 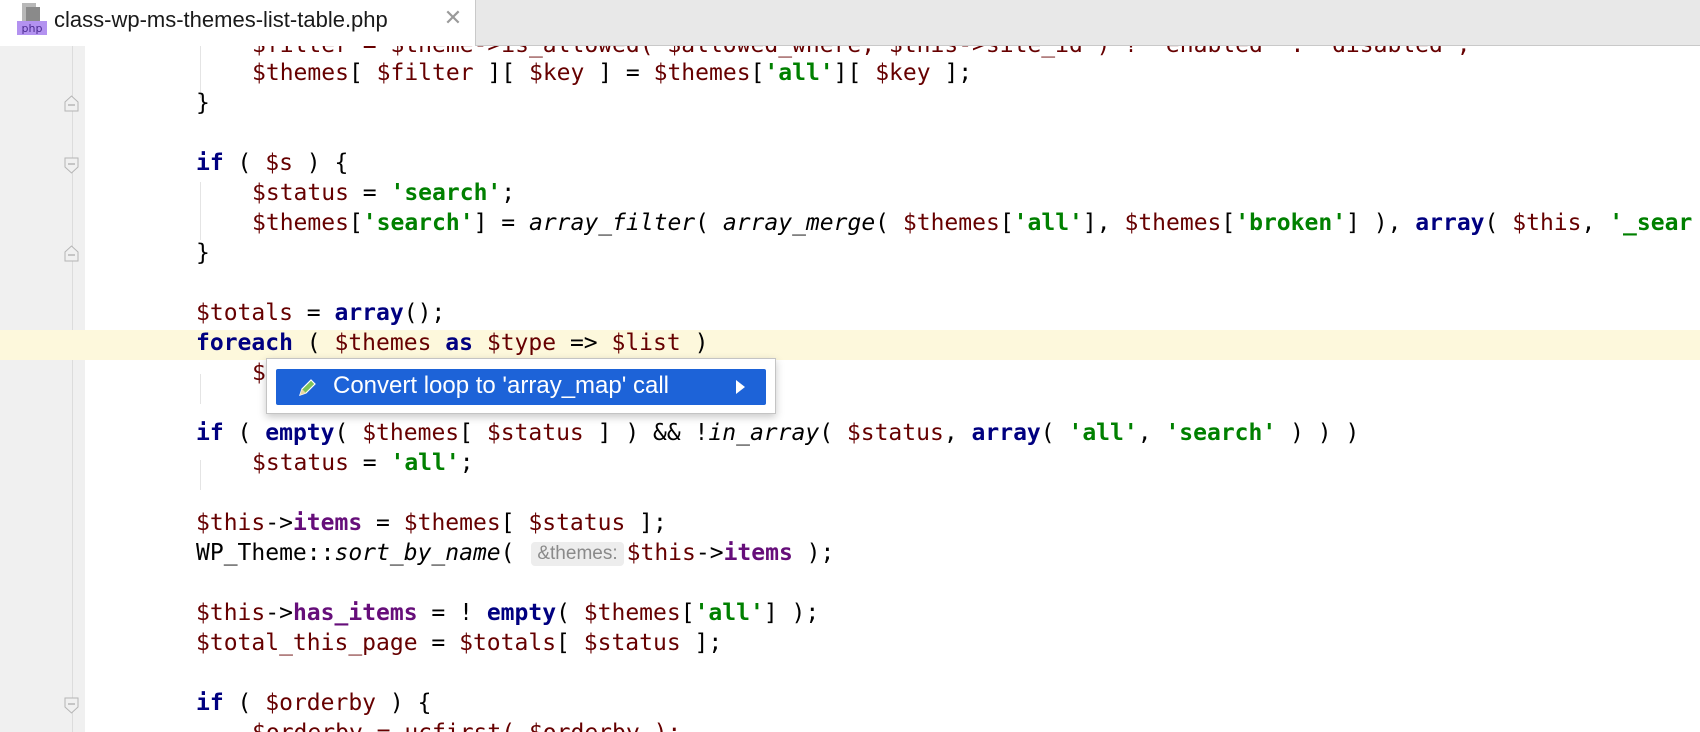 What do you see at coordinates (363, 463) in the screenshot?
I see `code-line: $status = 'all';` at bounding box center [363, 463].